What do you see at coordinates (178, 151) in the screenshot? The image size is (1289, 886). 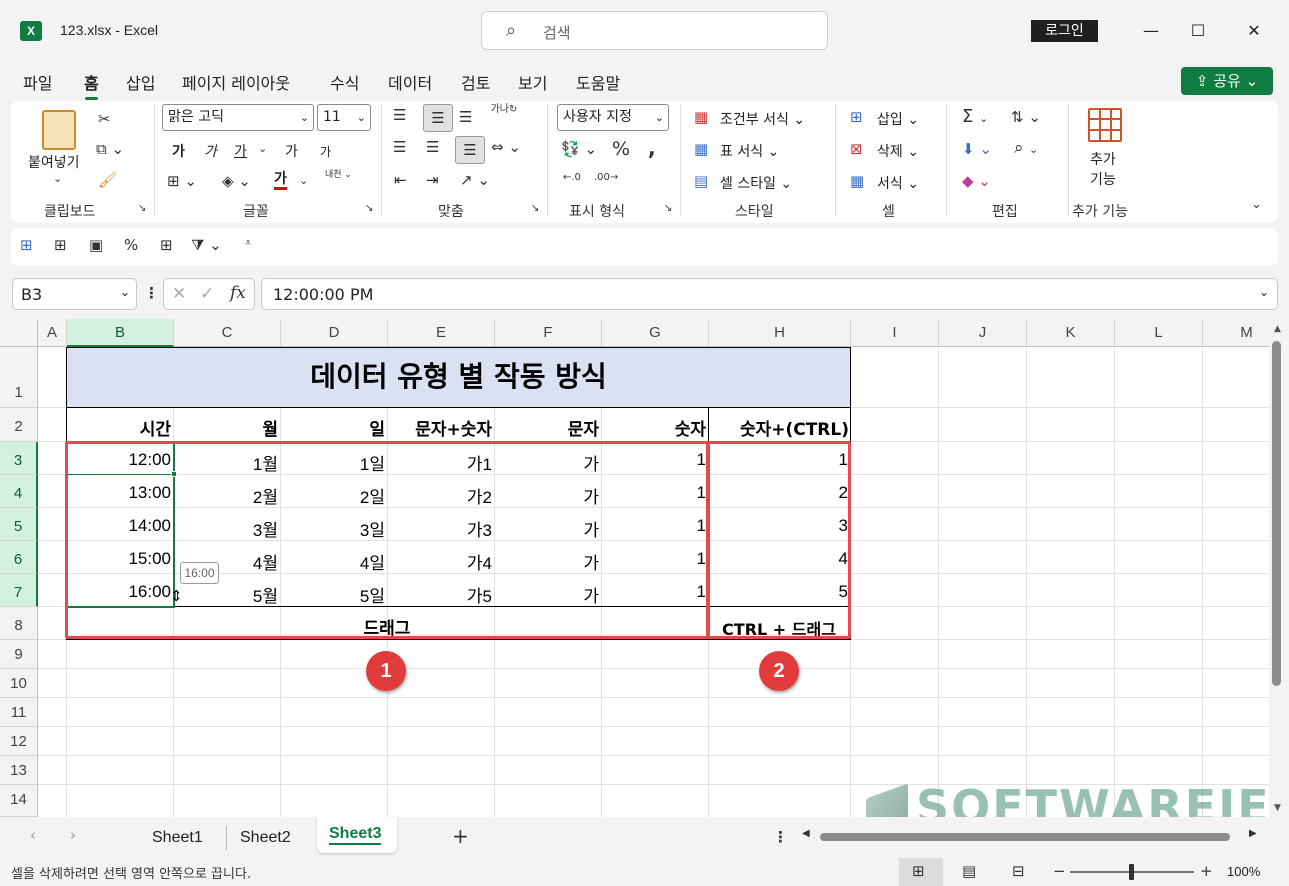 I see `bold-button: 가` at bounding box center [178, 151].